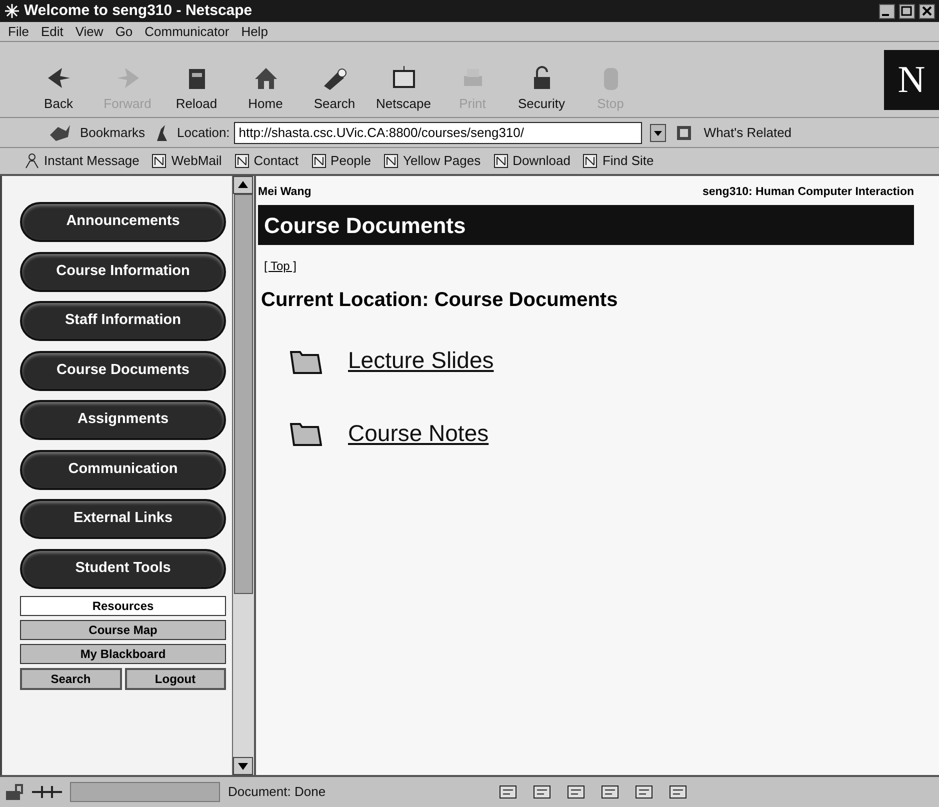 The height and width of the screenshot is (807, 939). I want to click on scrollbar, so click(243, 475).